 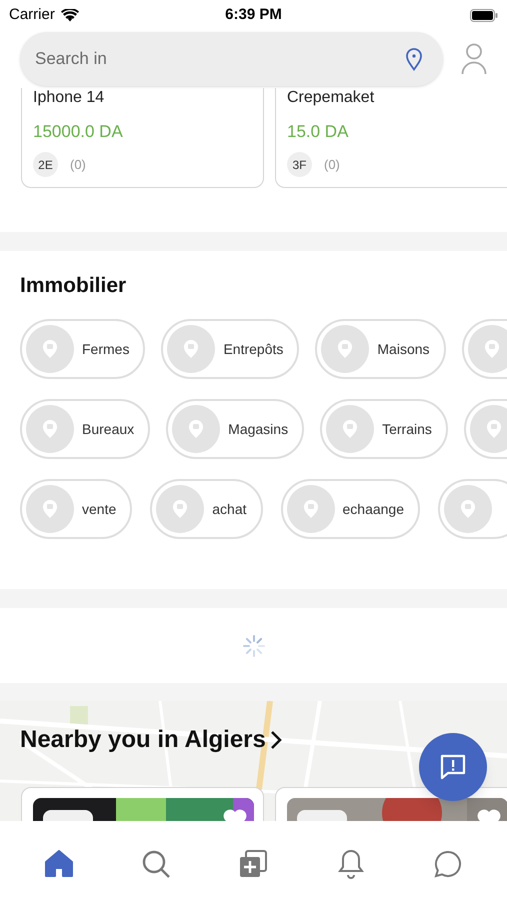 What do you see at coordinates (299, 164) in the screenshot?
I see `seller-badge: 3F` at bounding box center [299, 164].